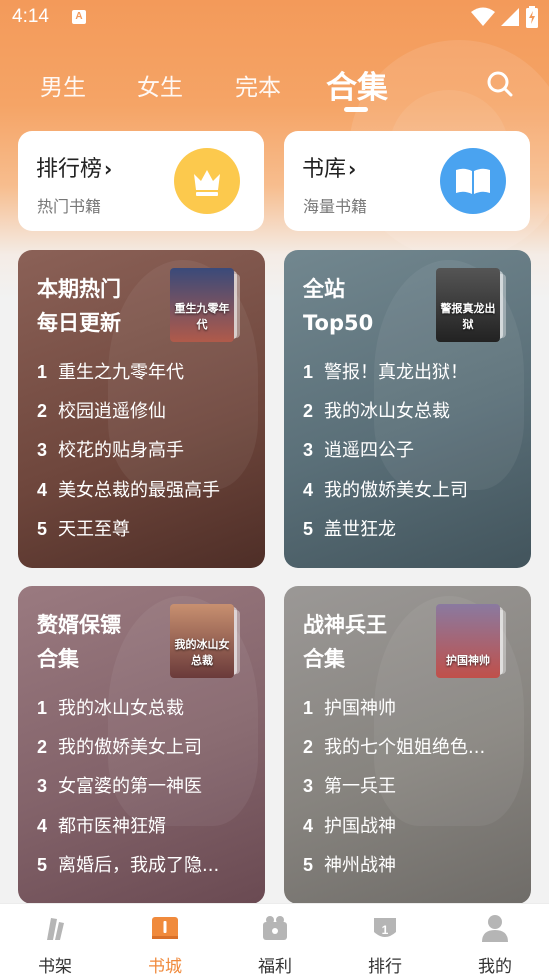  I want to click on search-icon, so click(500, 84).